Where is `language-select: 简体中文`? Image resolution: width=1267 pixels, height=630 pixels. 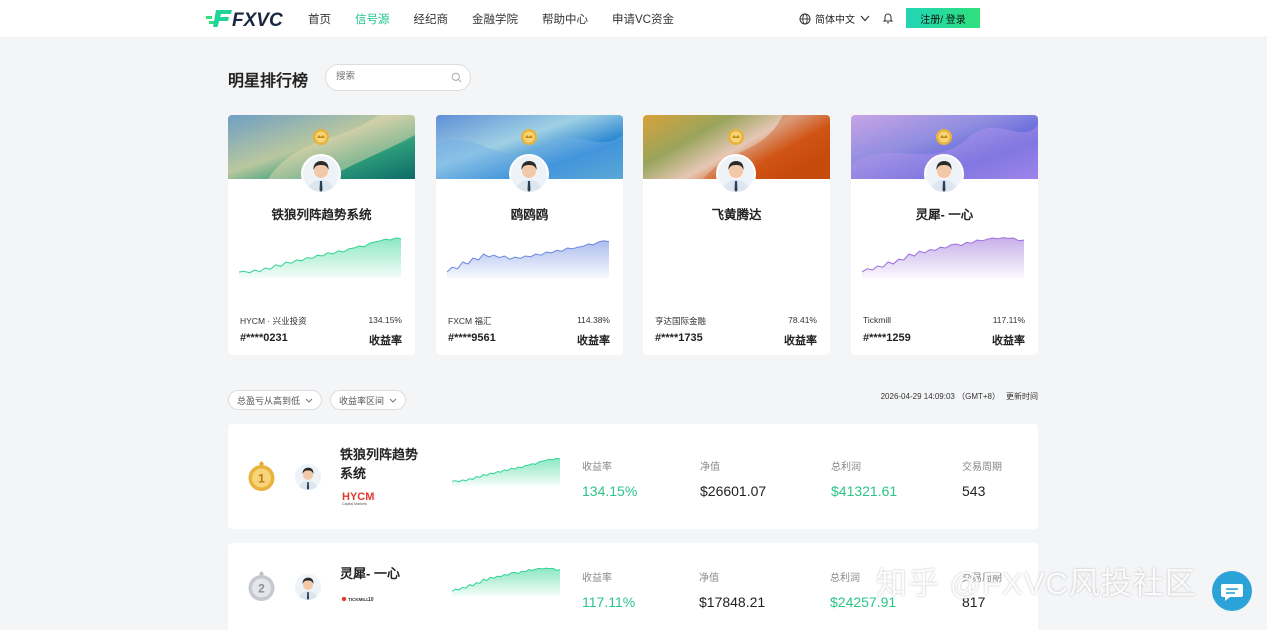
language-select: 简体中文 is located at coordinates (836, 18).